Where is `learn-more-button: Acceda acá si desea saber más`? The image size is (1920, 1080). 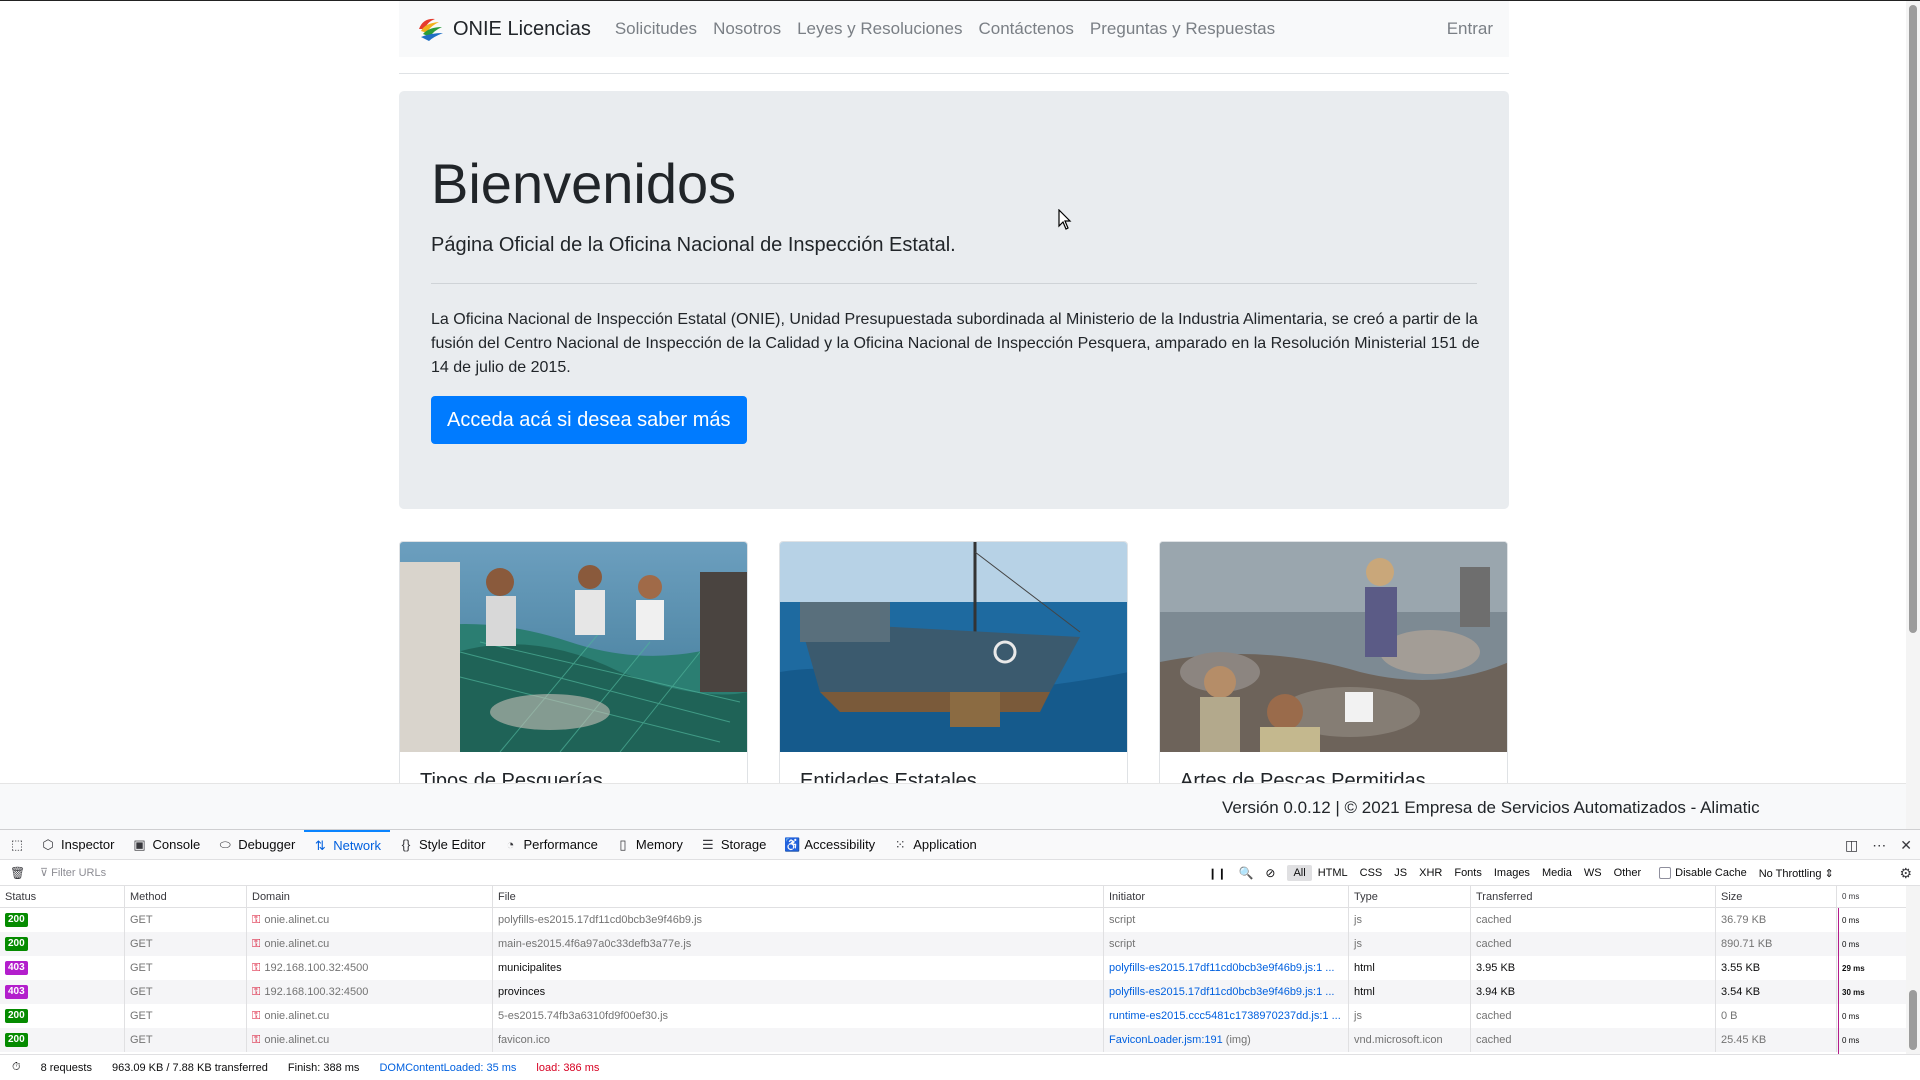 learn-more-button: Acceda acá si desea saber más is located at coordinates (589, 420).